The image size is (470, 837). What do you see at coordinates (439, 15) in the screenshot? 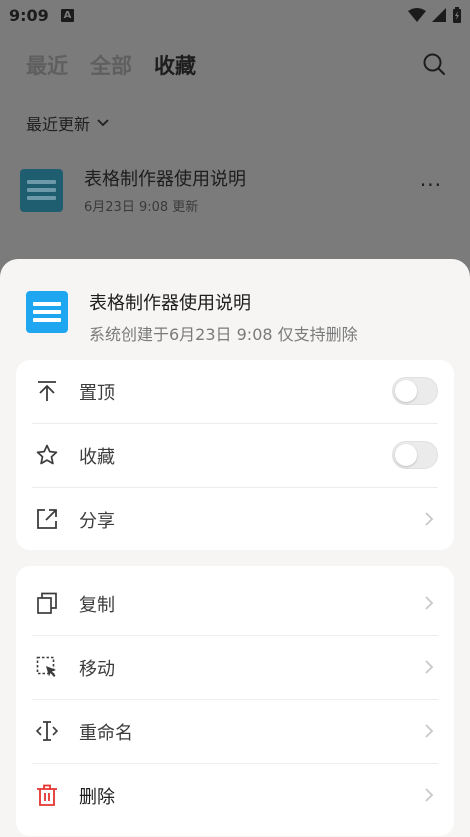
I see `signal-icon` at bounding box center [439, 15].